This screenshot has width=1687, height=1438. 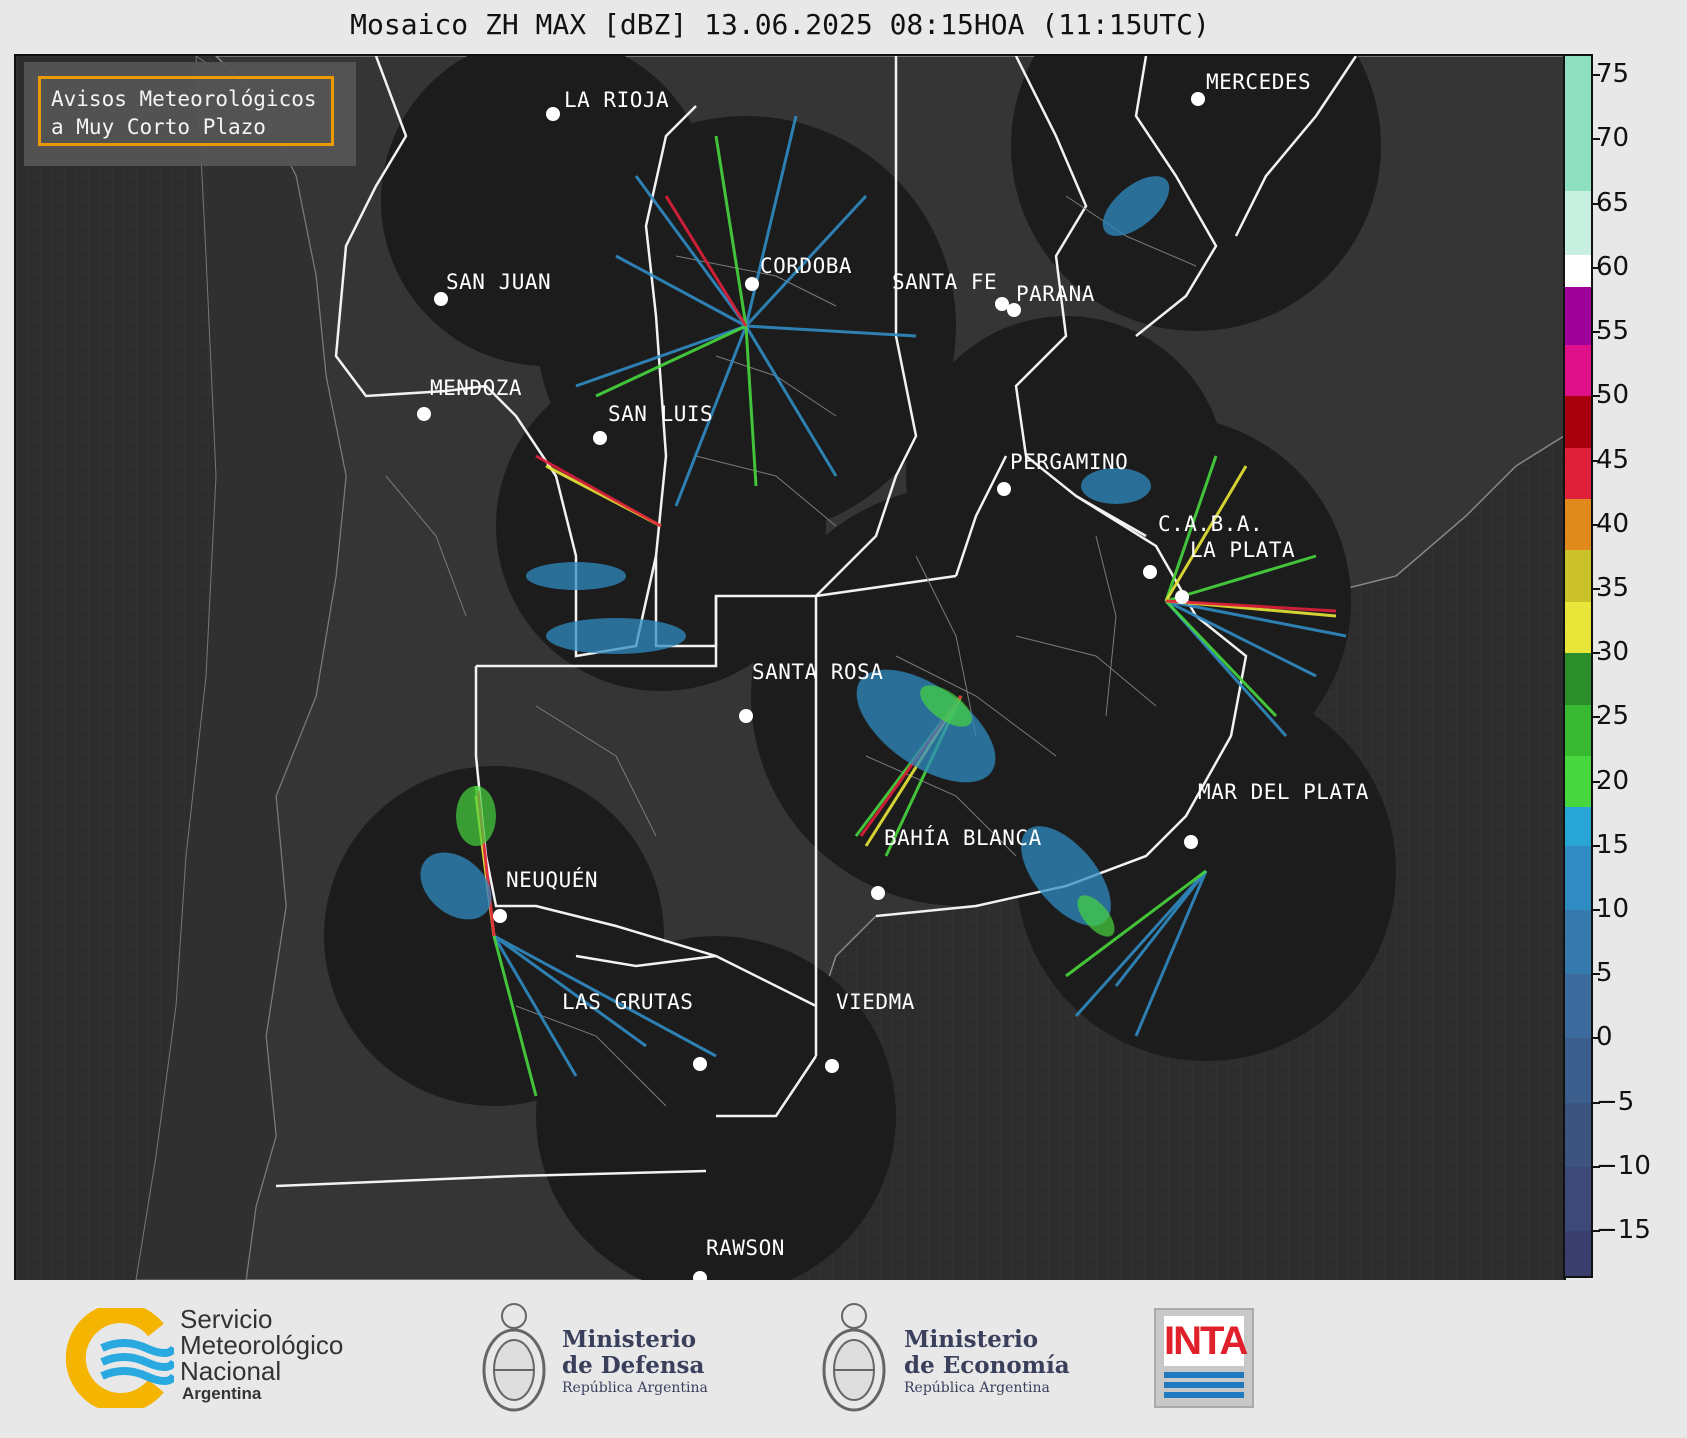 What do you see at coordinates (1283, 792) in the screenshot?
I see `city-label-mar-del-plata: MAR DEL PLATA` at bounding box center [1283, 792].